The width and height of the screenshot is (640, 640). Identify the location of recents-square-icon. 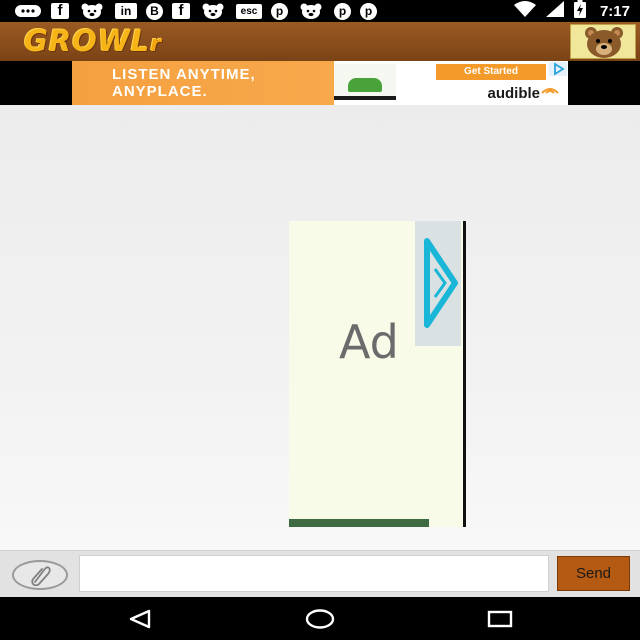
(500, 619).